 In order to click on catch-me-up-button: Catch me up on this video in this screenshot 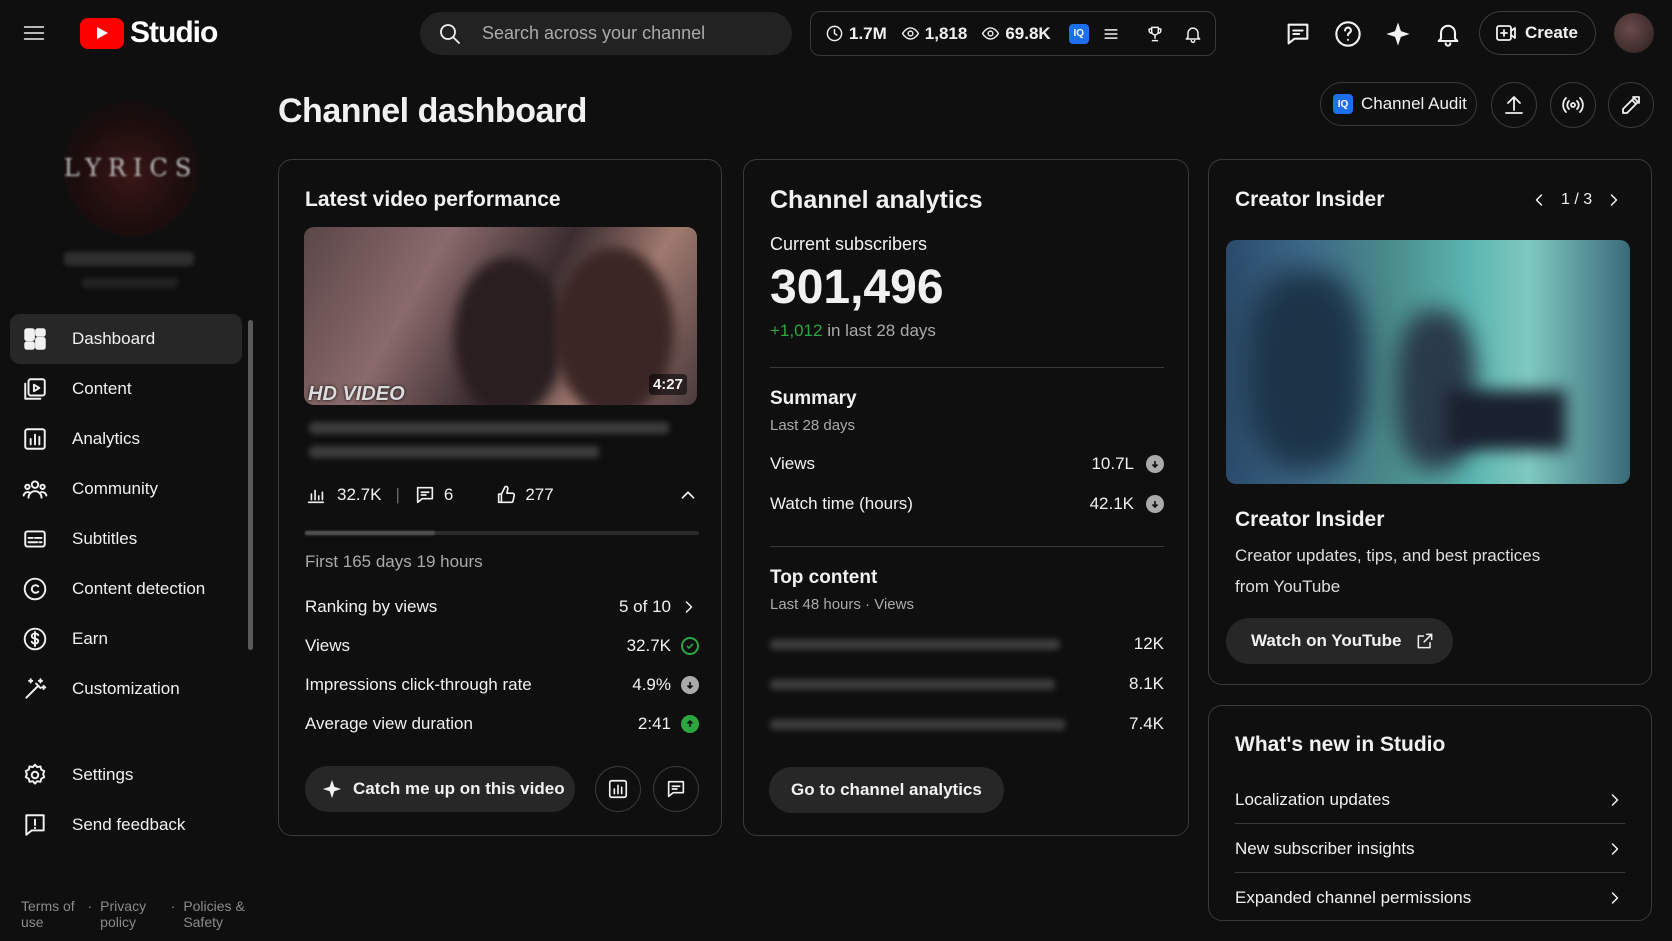, I will do `click(440, 789)`.